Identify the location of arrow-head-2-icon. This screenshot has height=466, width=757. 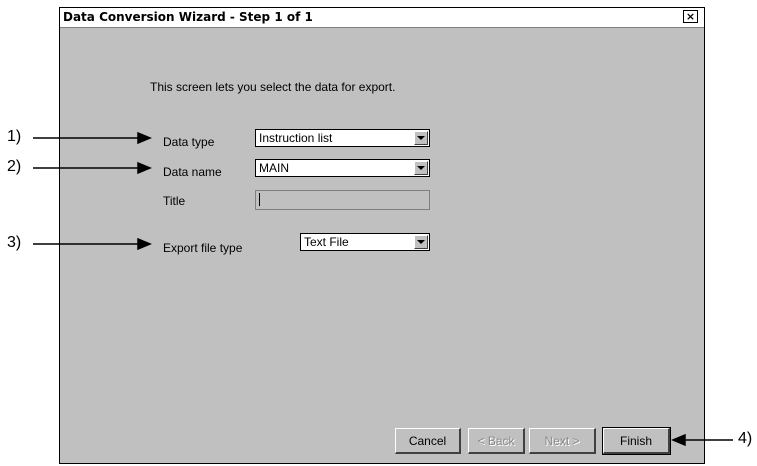
(144, 168).